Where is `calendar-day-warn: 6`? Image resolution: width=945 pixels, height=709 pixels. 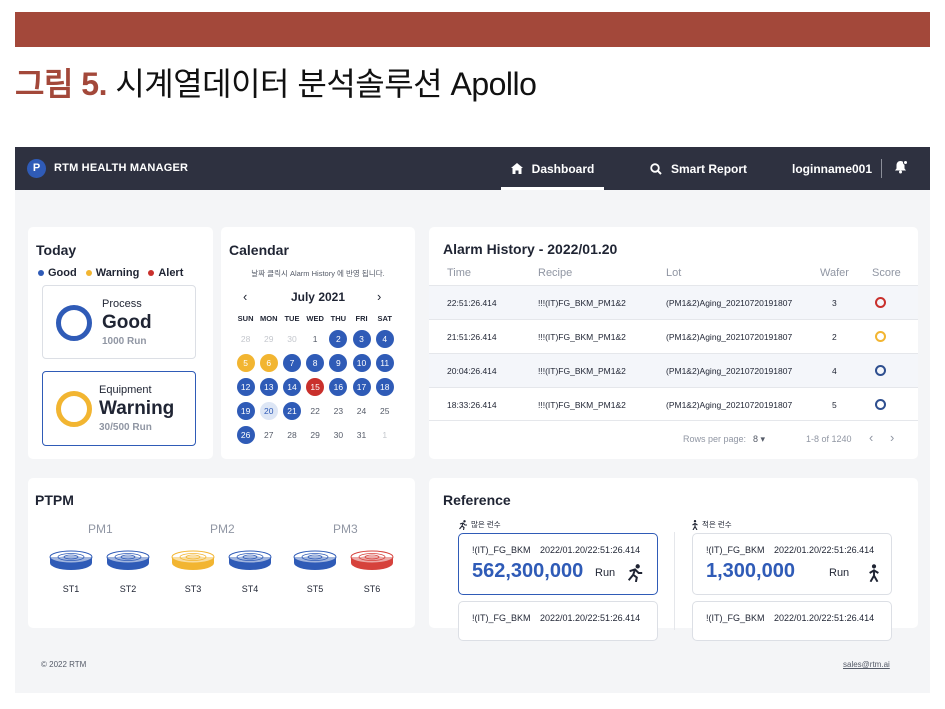
calendar-day-warn: 6 is located at coordinates (268, 363).